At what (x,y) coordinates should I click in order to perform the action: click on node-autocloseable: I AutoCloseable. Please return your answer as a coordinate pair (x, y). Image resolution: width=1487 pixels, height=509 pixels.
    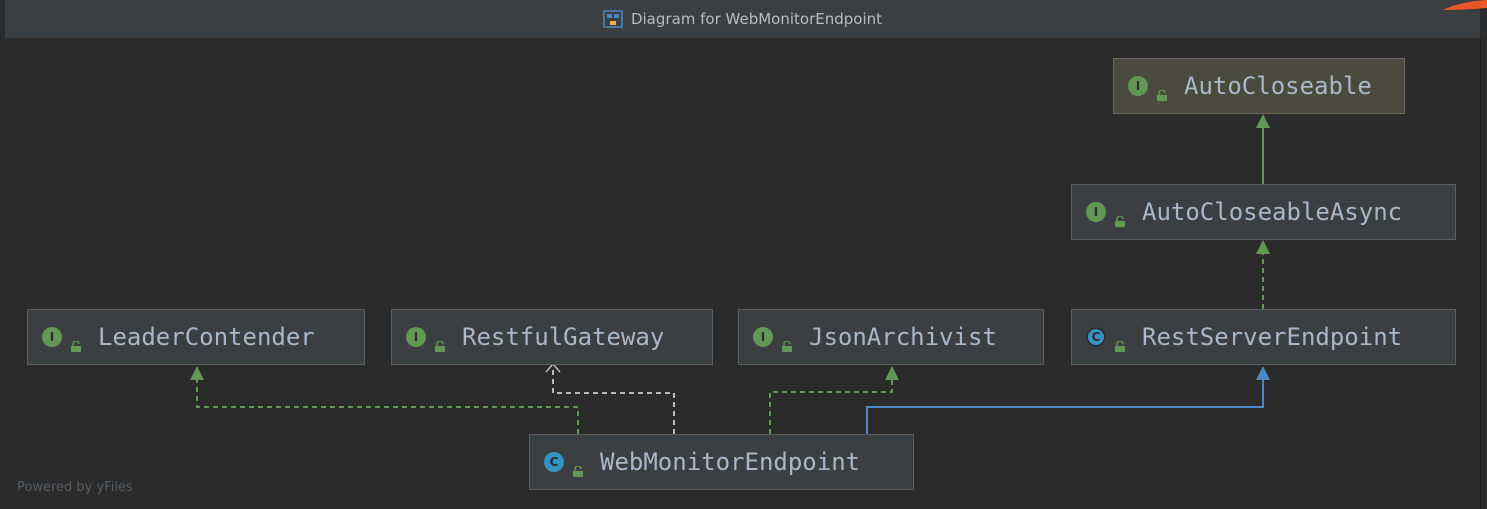
    Looking at the image, I should click on (1259, 86).